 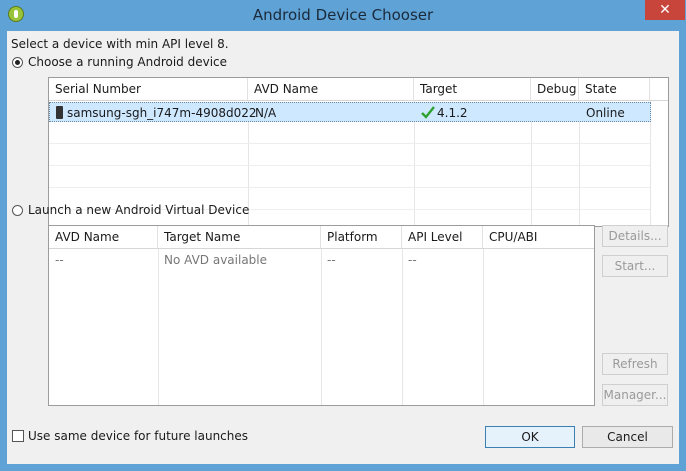 What do you see at coordinates (538, 237) in the screenshot?
I see `col-cpu-abi: CPU/ABI` at bounding box center [538, 237].